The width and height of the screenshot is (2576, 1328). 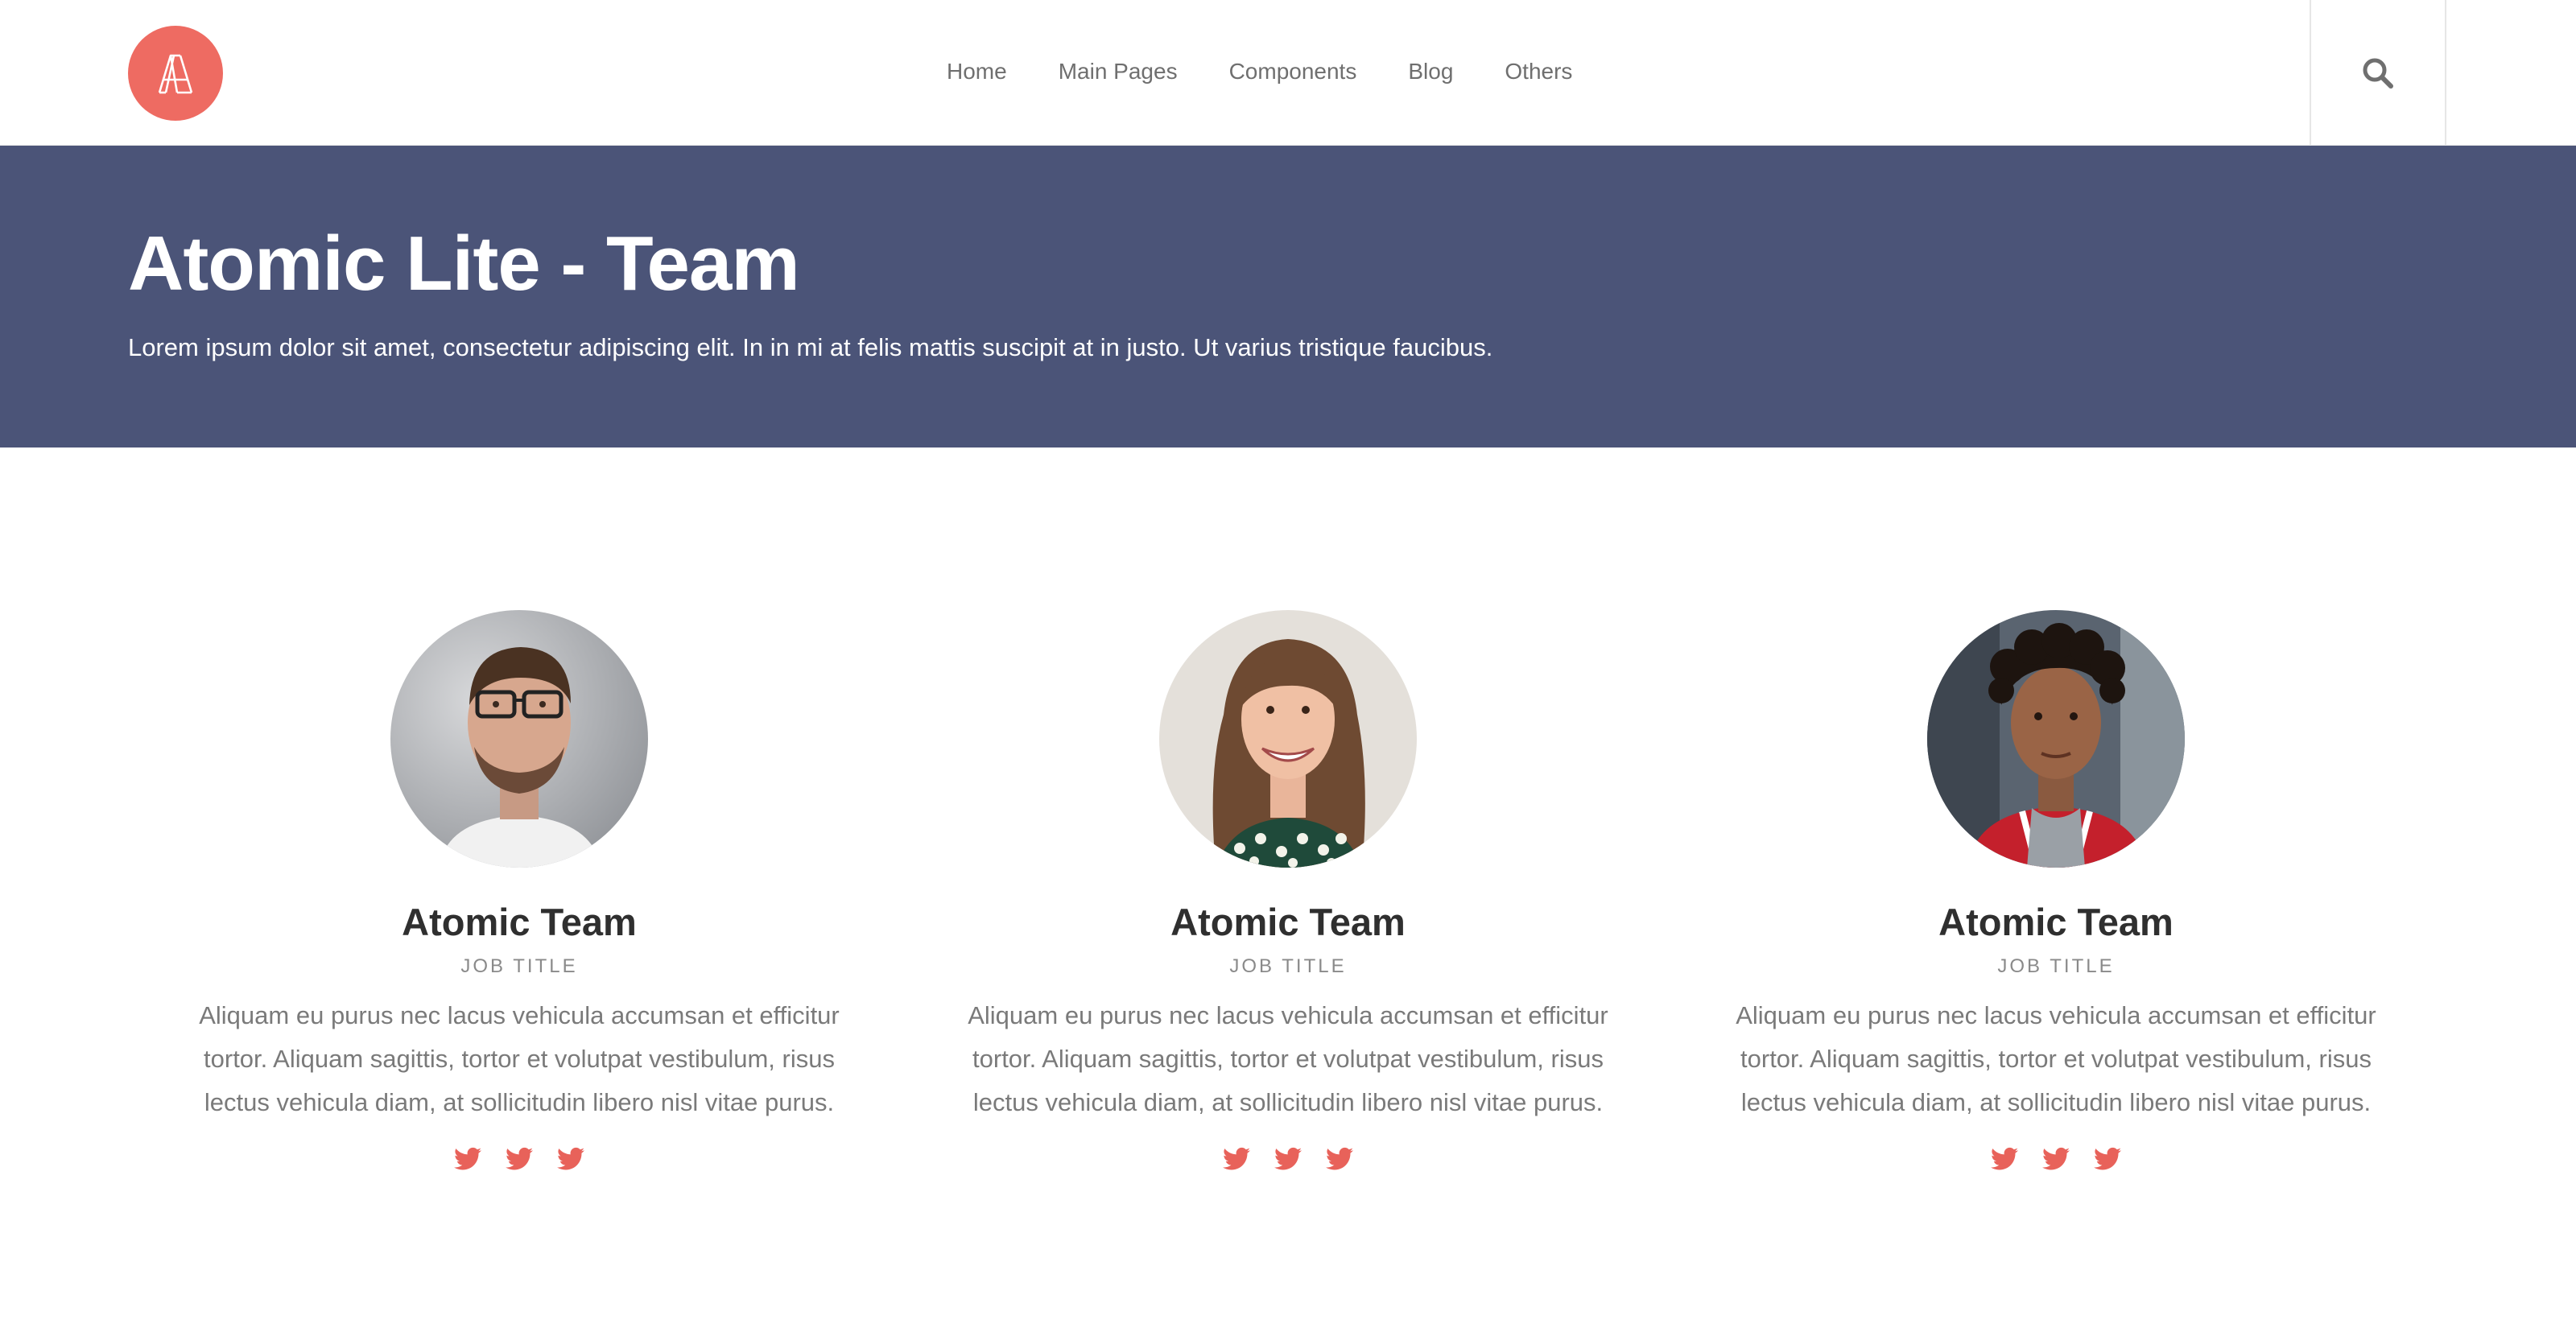 I want to click on site-header: Home Main Pages Components Blog Others, so click(x=1288, y=73).